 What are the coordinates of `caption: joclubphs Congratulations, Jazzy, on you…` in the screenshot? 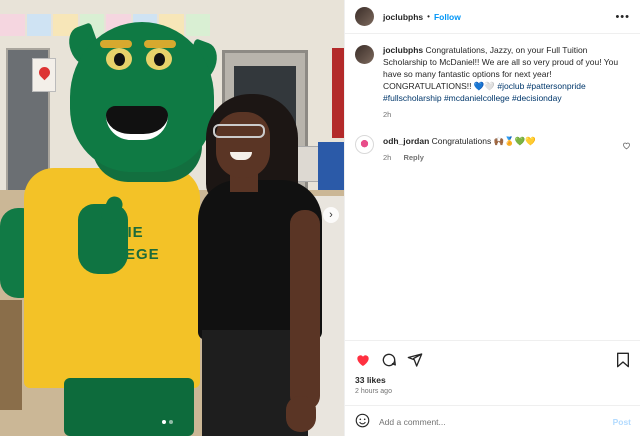 It's located at (493, 82).